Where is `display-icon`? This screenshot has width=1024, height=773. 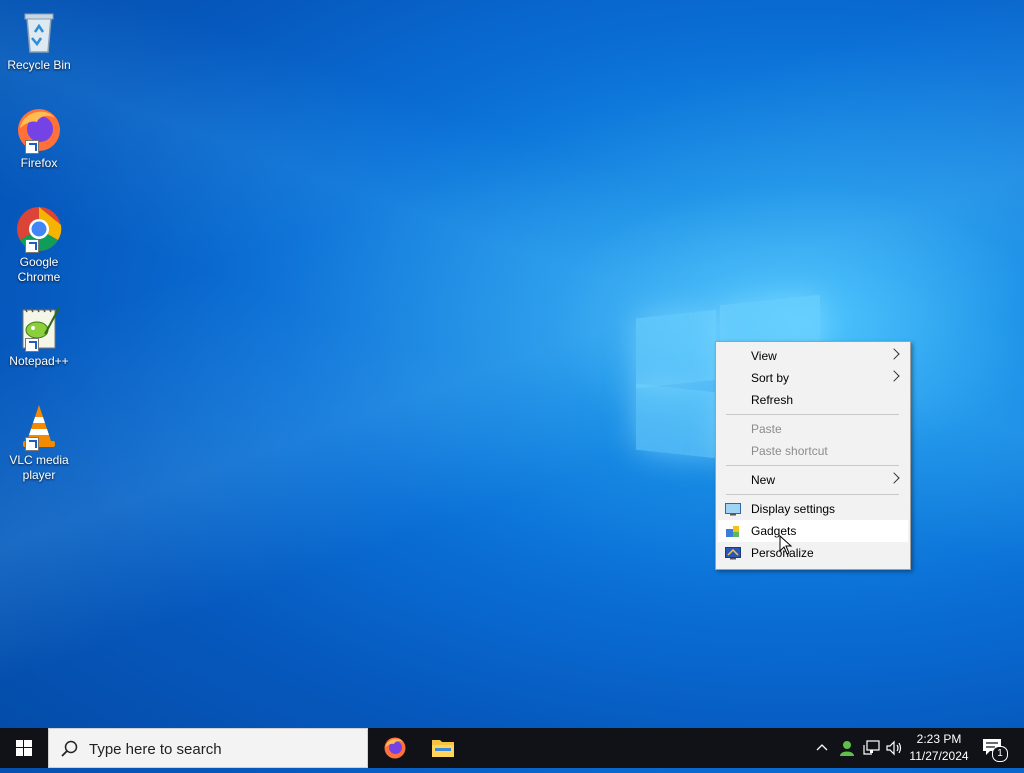
display-icon is located at coordinates (733, 509).